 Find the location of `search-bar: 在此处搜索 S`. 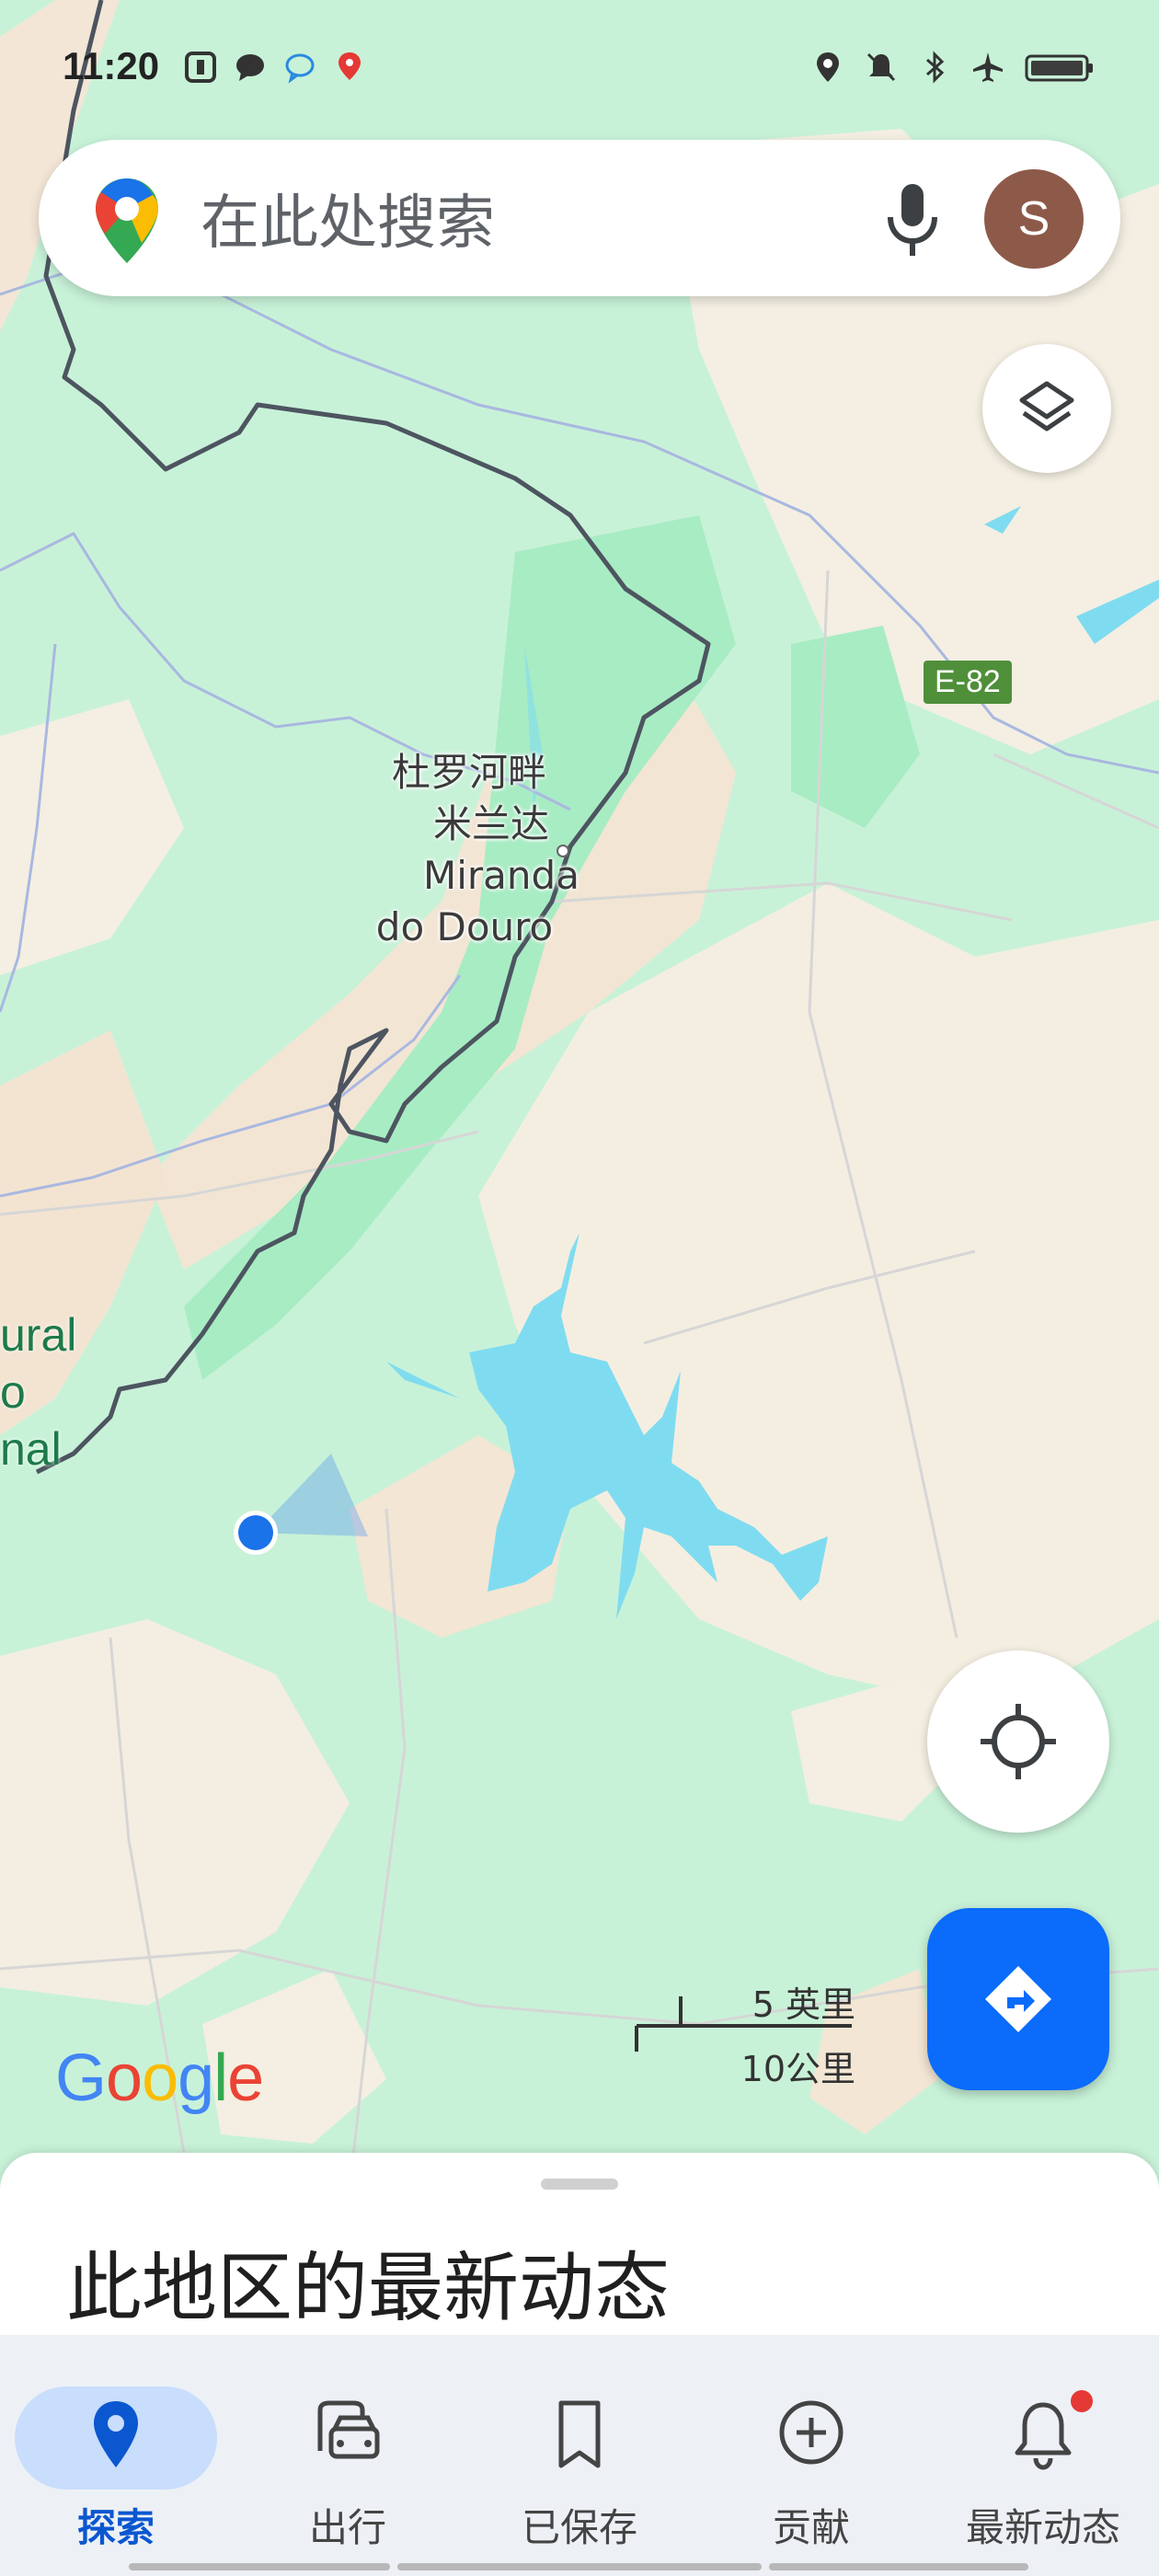

search-bar: 在此处搜索 S is located at coordinates (579, 218).